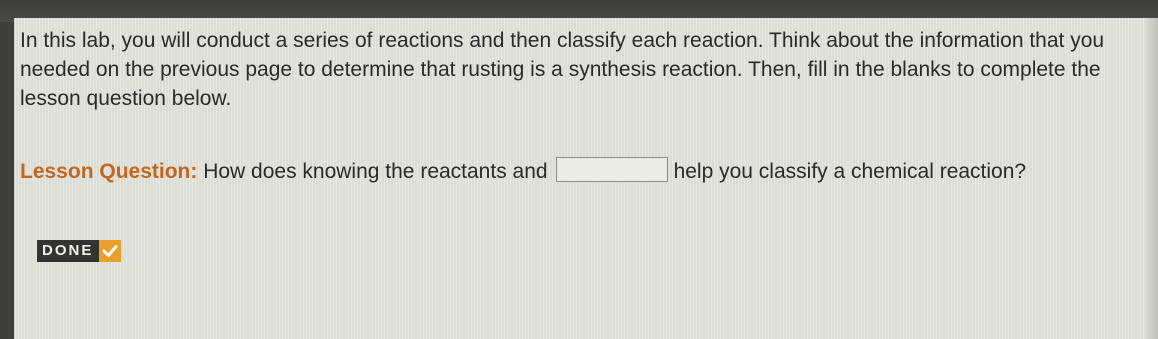 This screenshot has width=1158, height=339. I want to click on question-text-before: How does knowing the reactants and, so click(372, 171).